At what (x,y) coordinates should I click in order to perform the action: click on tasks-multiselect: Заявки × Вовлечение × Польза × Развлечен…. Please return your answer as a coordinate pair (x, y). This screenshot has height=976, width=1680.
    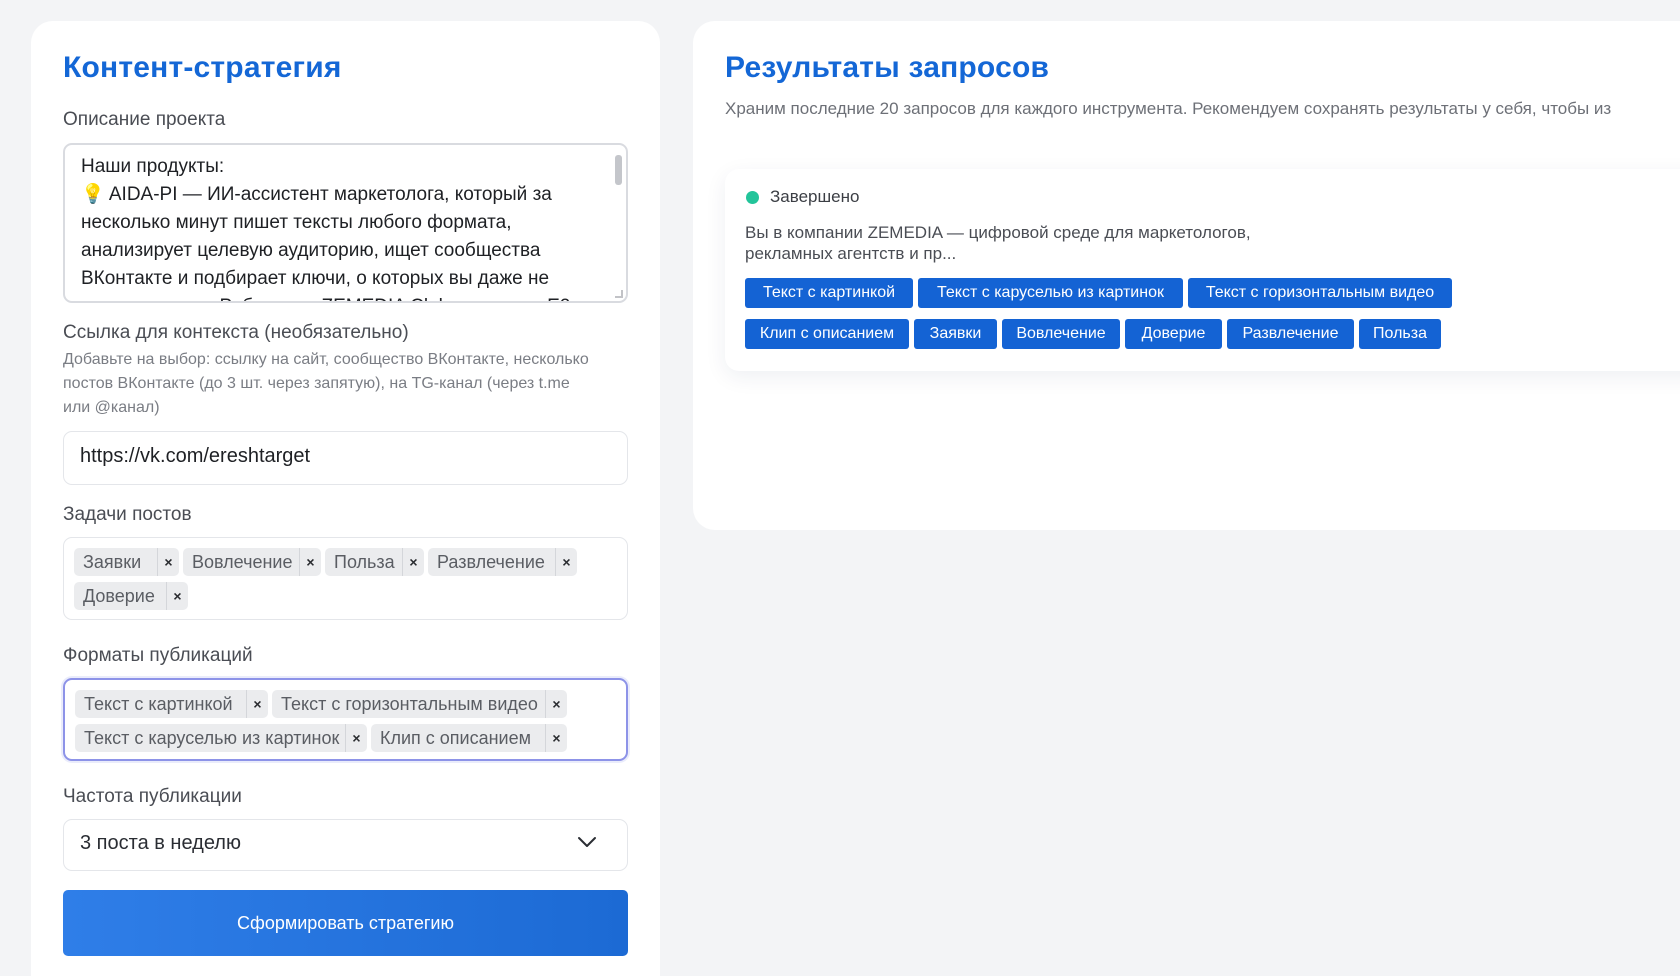
    Looking at the image, I should click on (345, 578).